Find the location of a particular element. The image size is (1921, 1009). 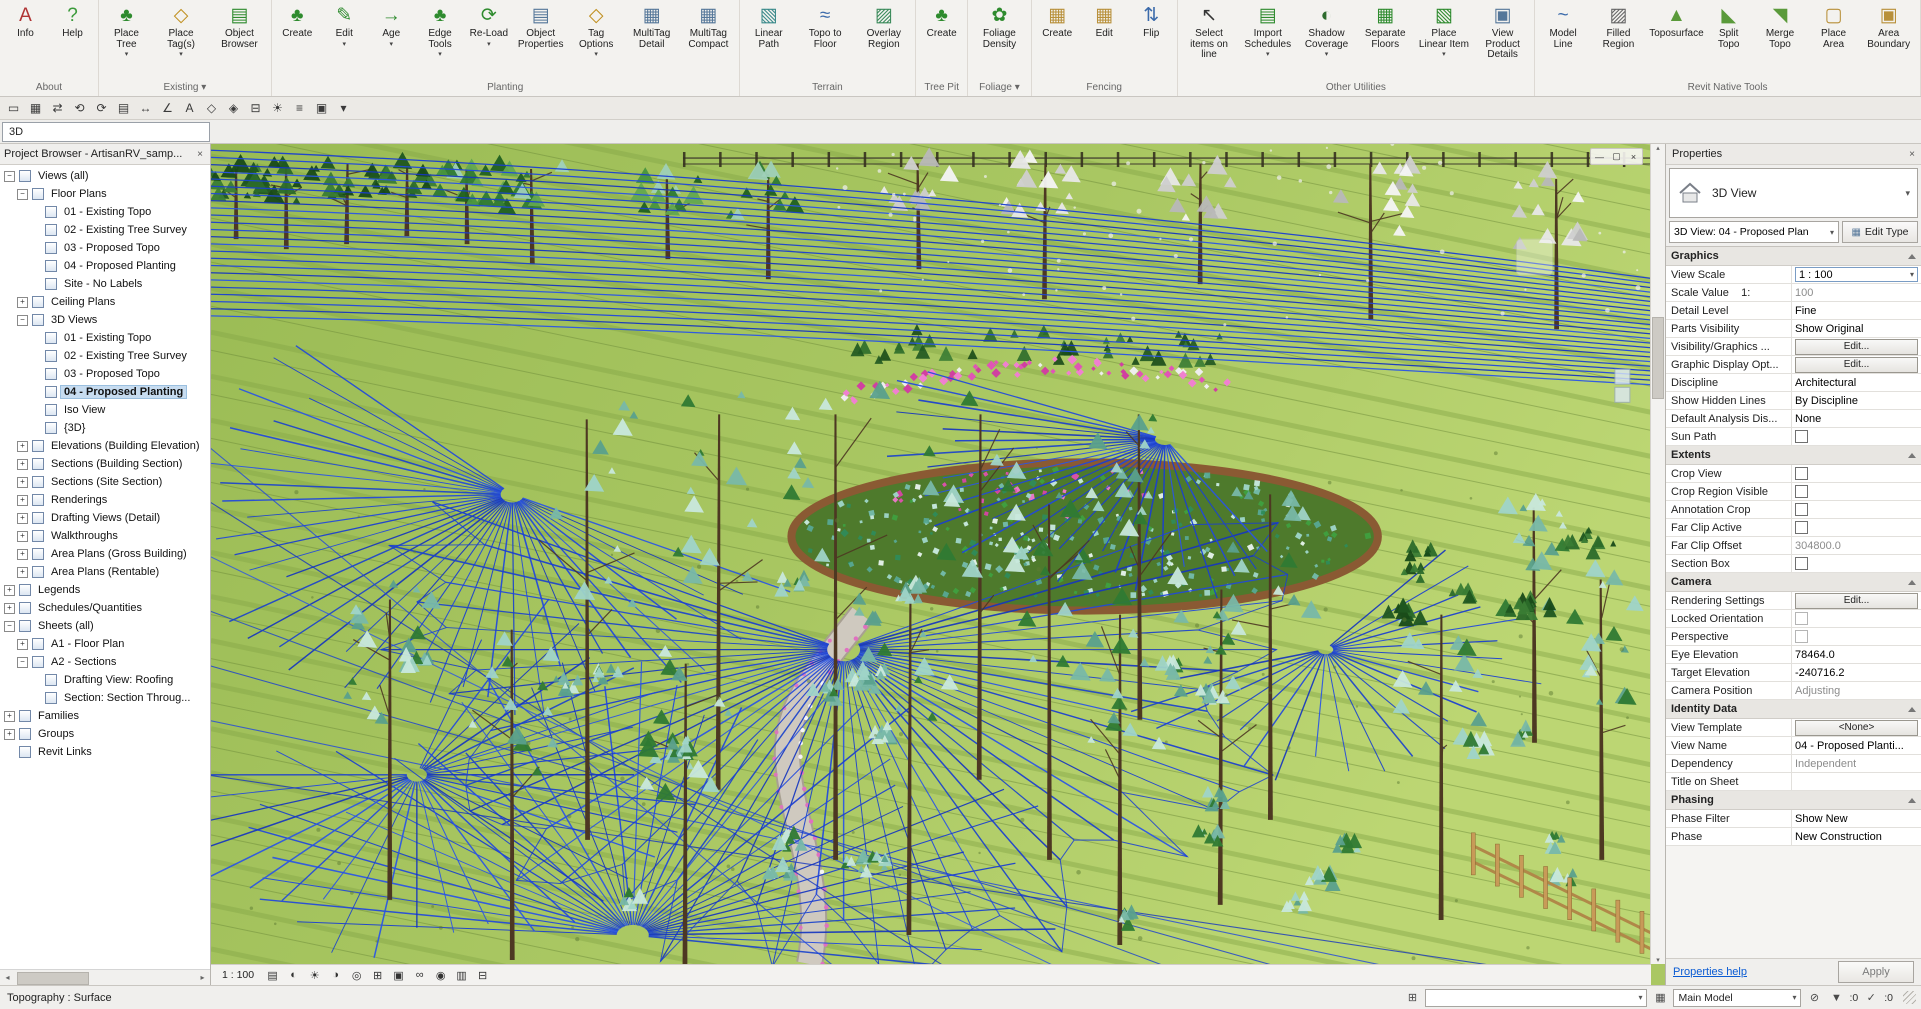

sync-button: ⇄ is located at coordinates (57, 108).